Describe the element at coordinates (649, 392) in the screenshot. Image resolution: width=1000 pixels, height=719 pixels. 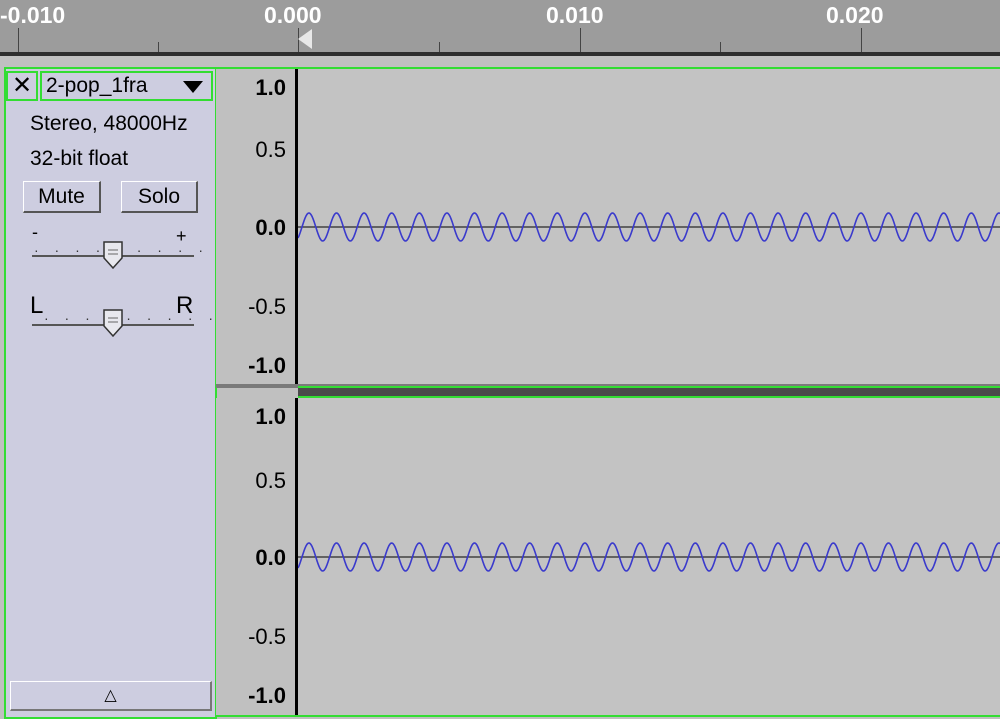
I see `stereo-channel-separator` at that location.